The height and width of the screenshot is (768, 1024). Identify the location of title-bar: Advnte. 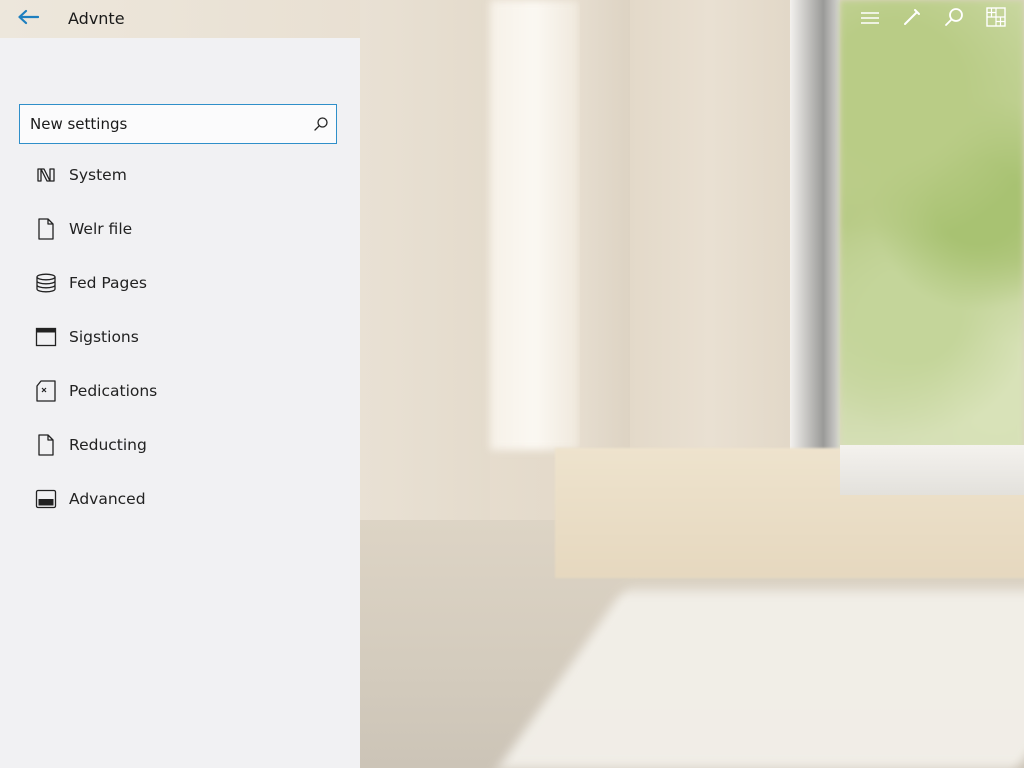
(512, 19).